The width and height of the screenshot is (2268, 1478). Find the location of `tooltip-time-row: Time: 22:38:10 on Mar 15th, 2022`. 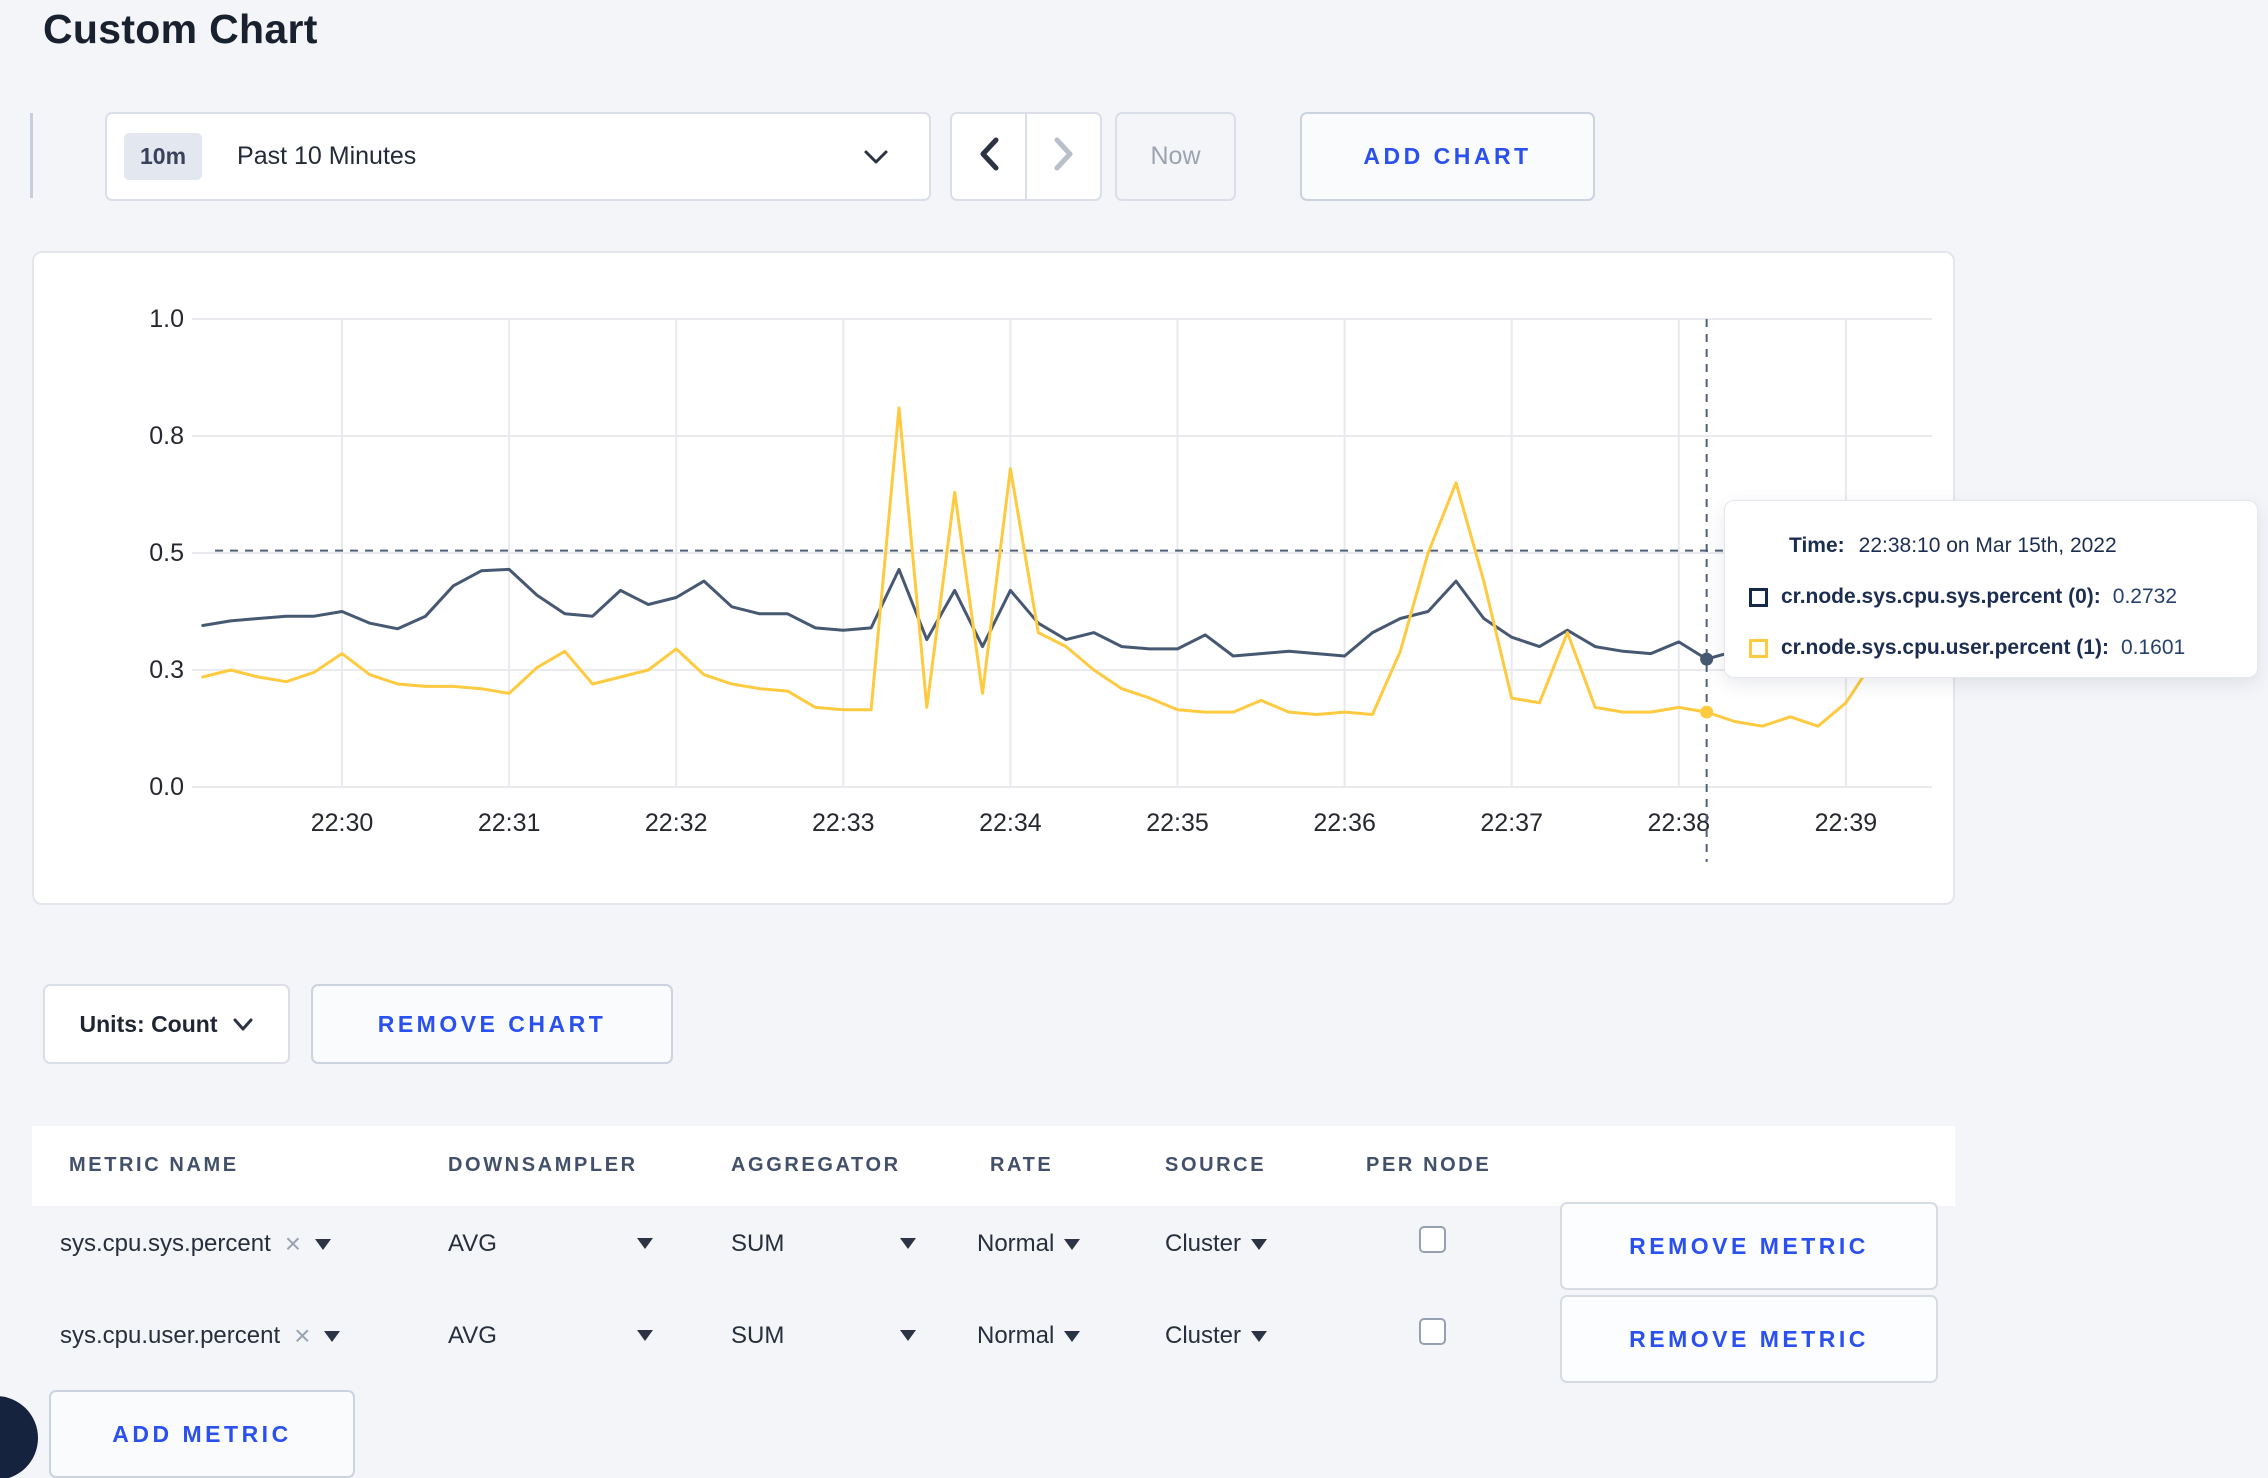

tooltip-time-row: Time: 22:38:10 on Mar 15th, 2022 is located at coordinates (1993, 546).